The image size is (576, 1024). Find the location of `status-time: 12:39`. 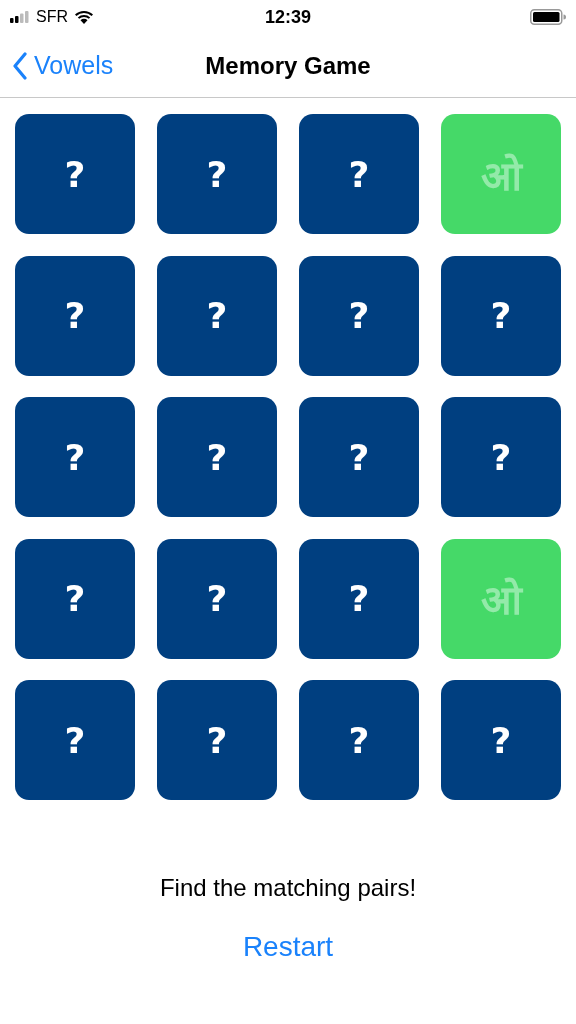

status-time: 12:39 is located at coordinates (288, 17).